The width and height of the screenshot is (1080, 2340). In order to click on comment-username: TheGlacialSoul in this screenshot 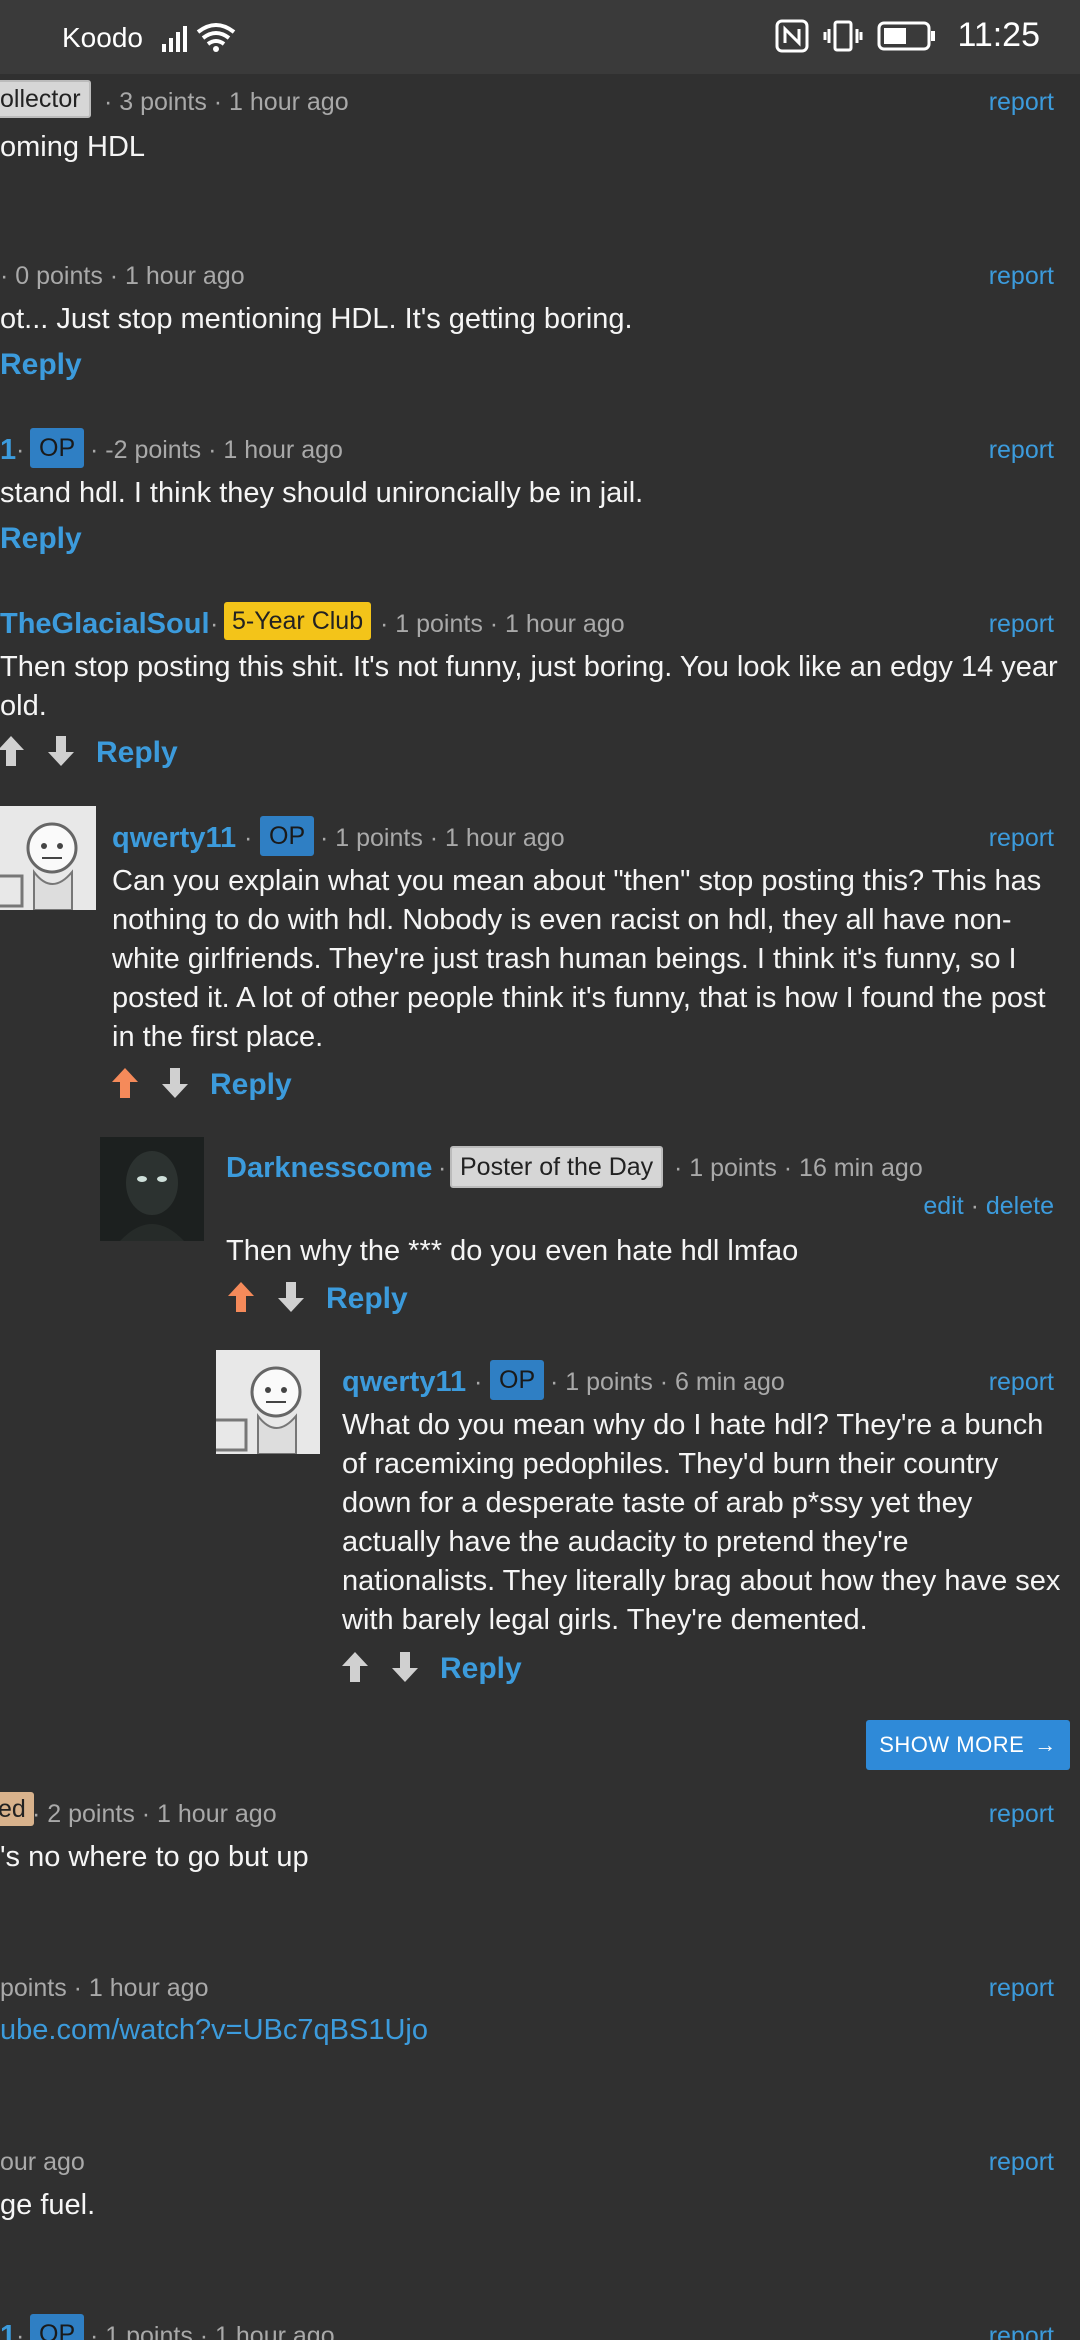, I will do `click(105, 624)`.